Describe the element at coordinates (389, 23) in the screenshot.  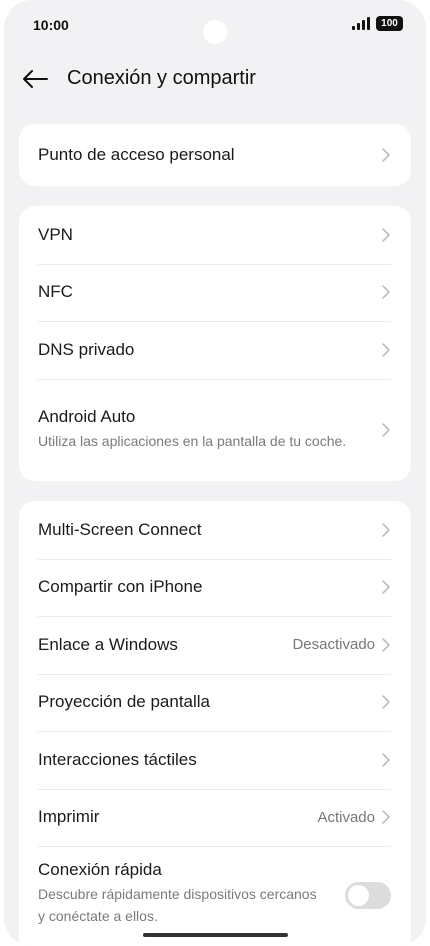
I see `battery-icon: 100` at that location.